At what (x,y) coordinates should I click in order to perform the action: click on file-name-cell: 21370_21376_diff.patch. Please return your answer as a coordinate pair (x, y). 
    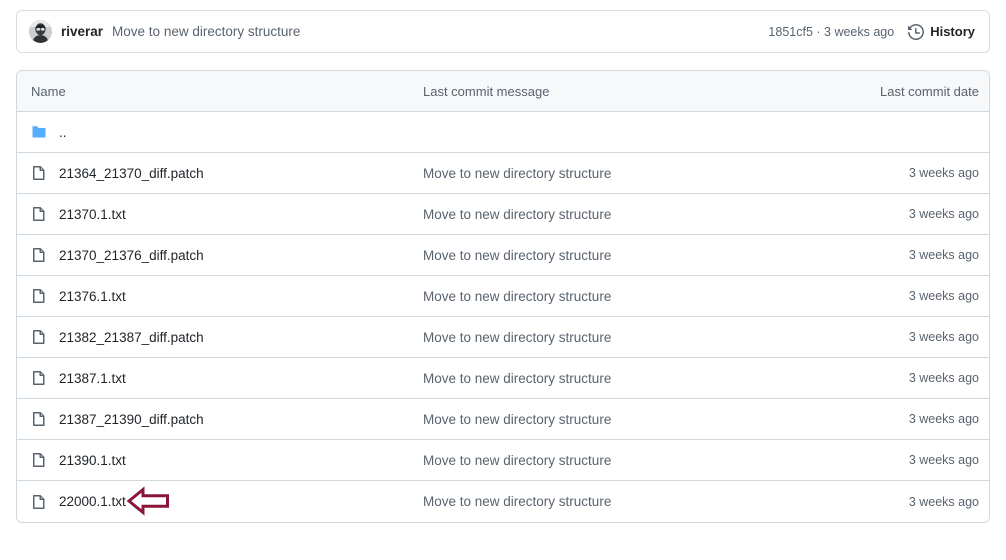
    Looking at the image, I should click on (213, 255).